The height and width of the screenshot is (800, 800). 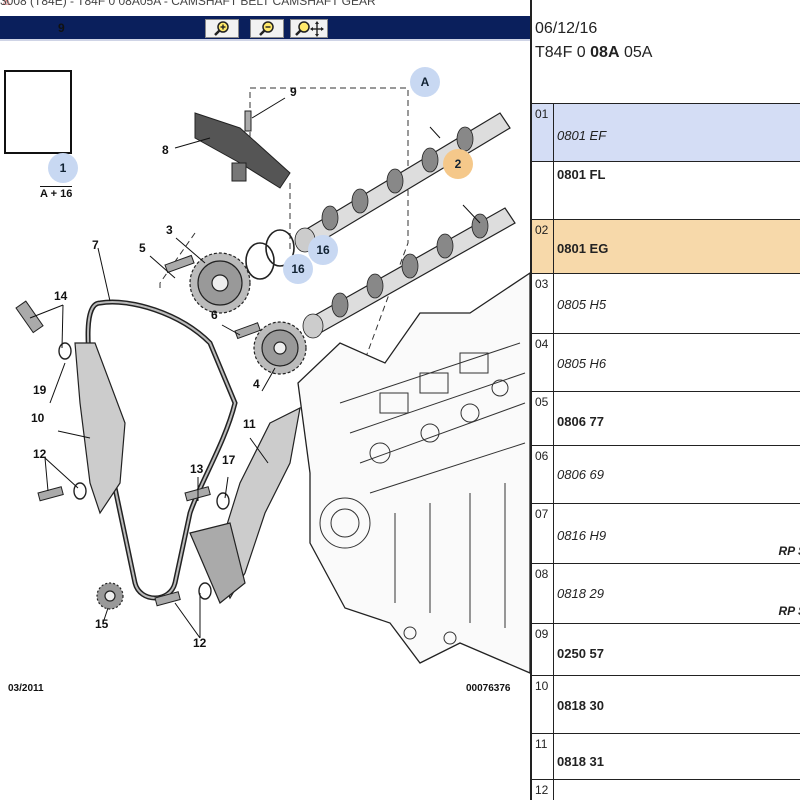 I want to click on callout-8: 8, so click(x=165, y=150).